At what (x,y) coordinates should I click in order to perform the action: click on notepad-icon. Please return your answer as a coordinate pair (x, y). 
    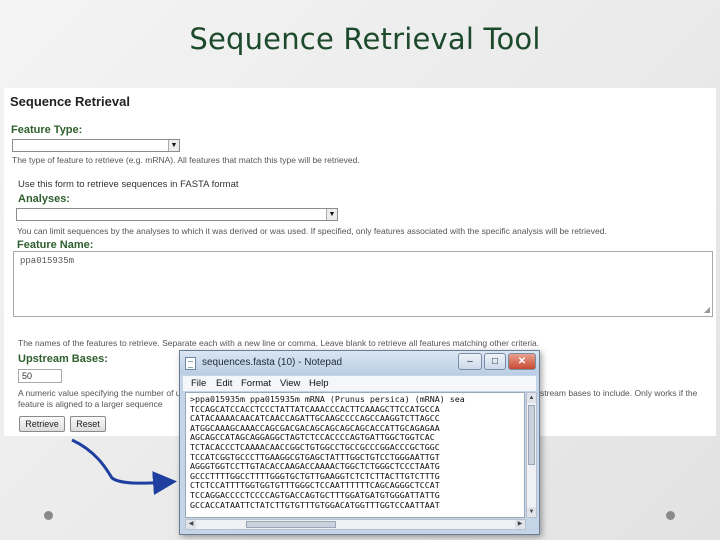
    Looking at the image, I should click on (190, 363).